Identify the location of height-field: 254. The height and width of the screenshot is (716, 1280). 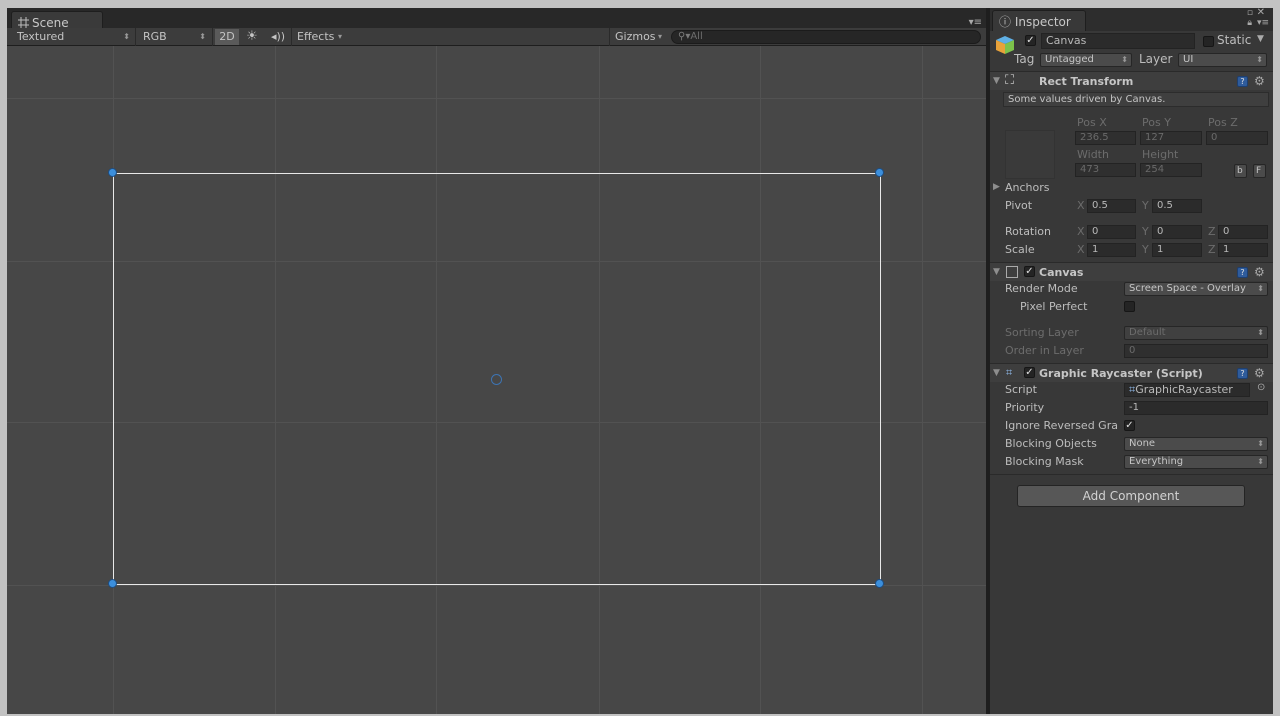
(1171, 170).